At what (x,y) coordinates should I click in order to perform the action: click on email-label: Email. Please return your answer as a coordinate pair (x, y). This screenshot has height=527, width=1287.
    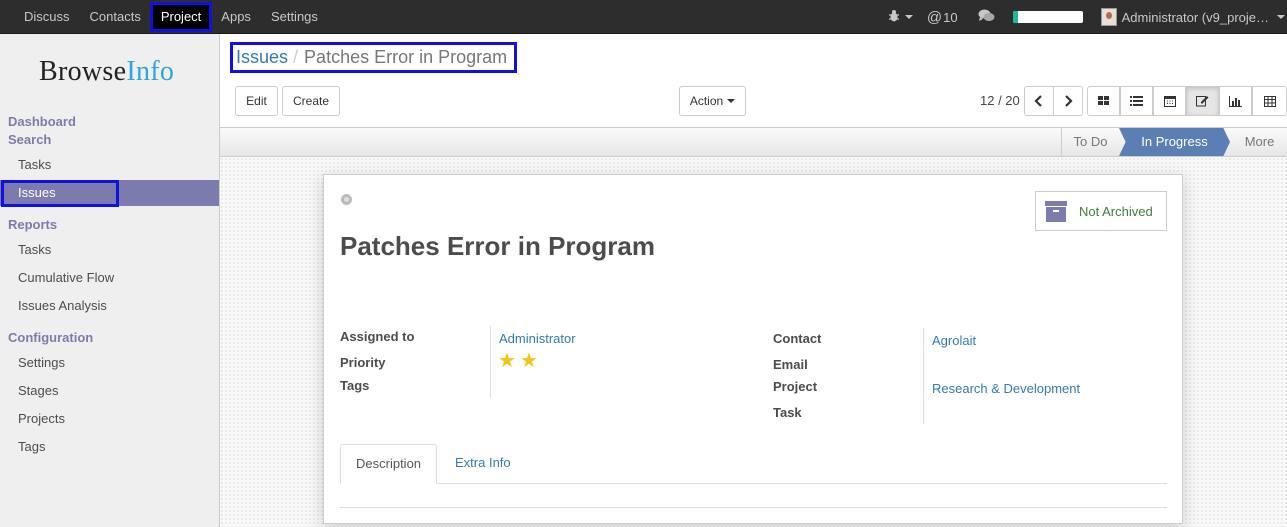
    Looking at the image, I should click on (790, 364).